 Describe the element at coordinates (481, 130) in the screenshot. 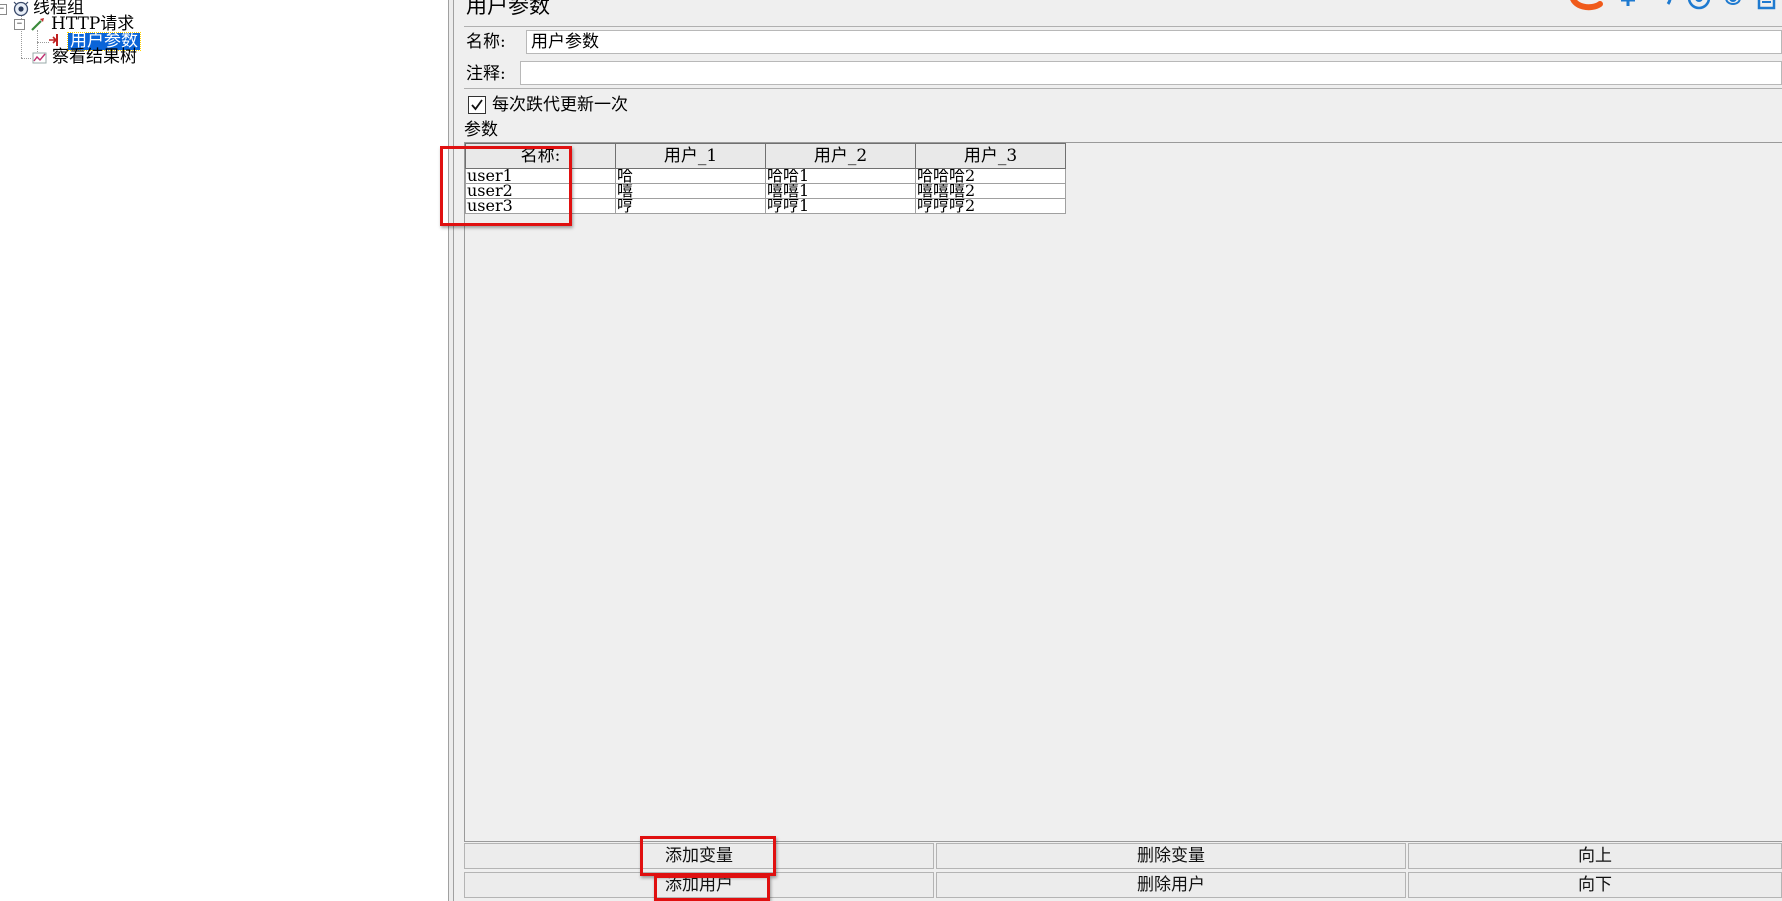

I see `parameters-label: 参数` at that location.